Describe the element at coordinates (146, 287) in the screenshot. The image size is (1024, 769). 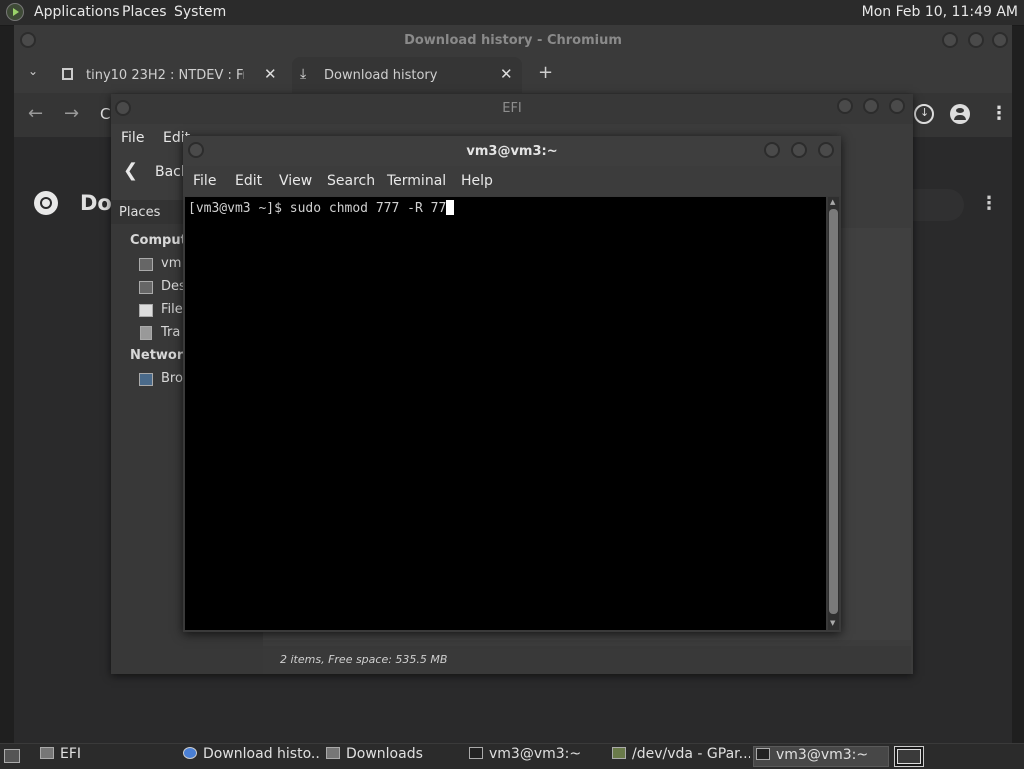
I see `desktop-folder-icon` at that location.